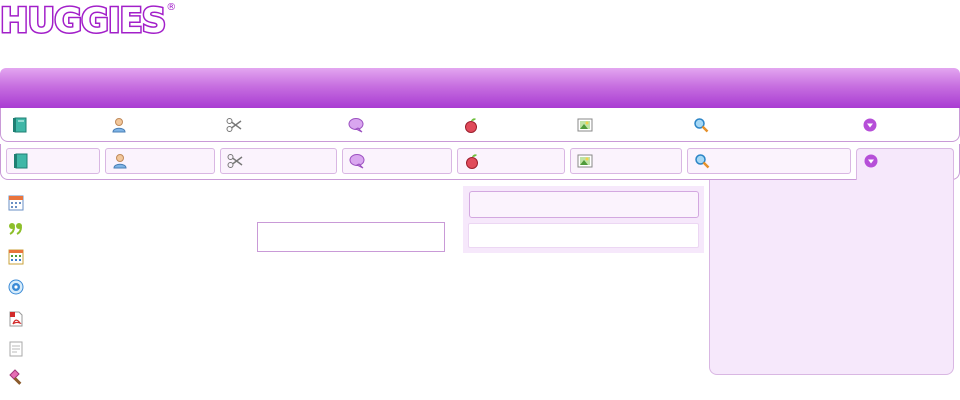  What do you see at coordinates (351, 237) in the screenshot?
I see `text-input` at bounding box center [351, 237].